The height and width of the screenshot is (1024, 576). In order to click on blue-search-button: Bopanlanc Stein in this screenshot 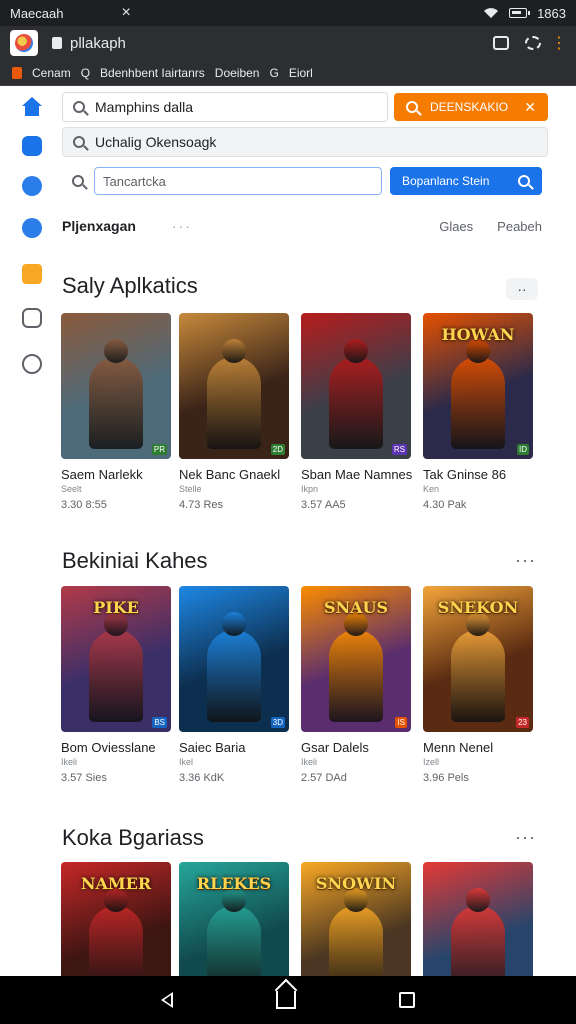, I will do `click(466, 181)`.